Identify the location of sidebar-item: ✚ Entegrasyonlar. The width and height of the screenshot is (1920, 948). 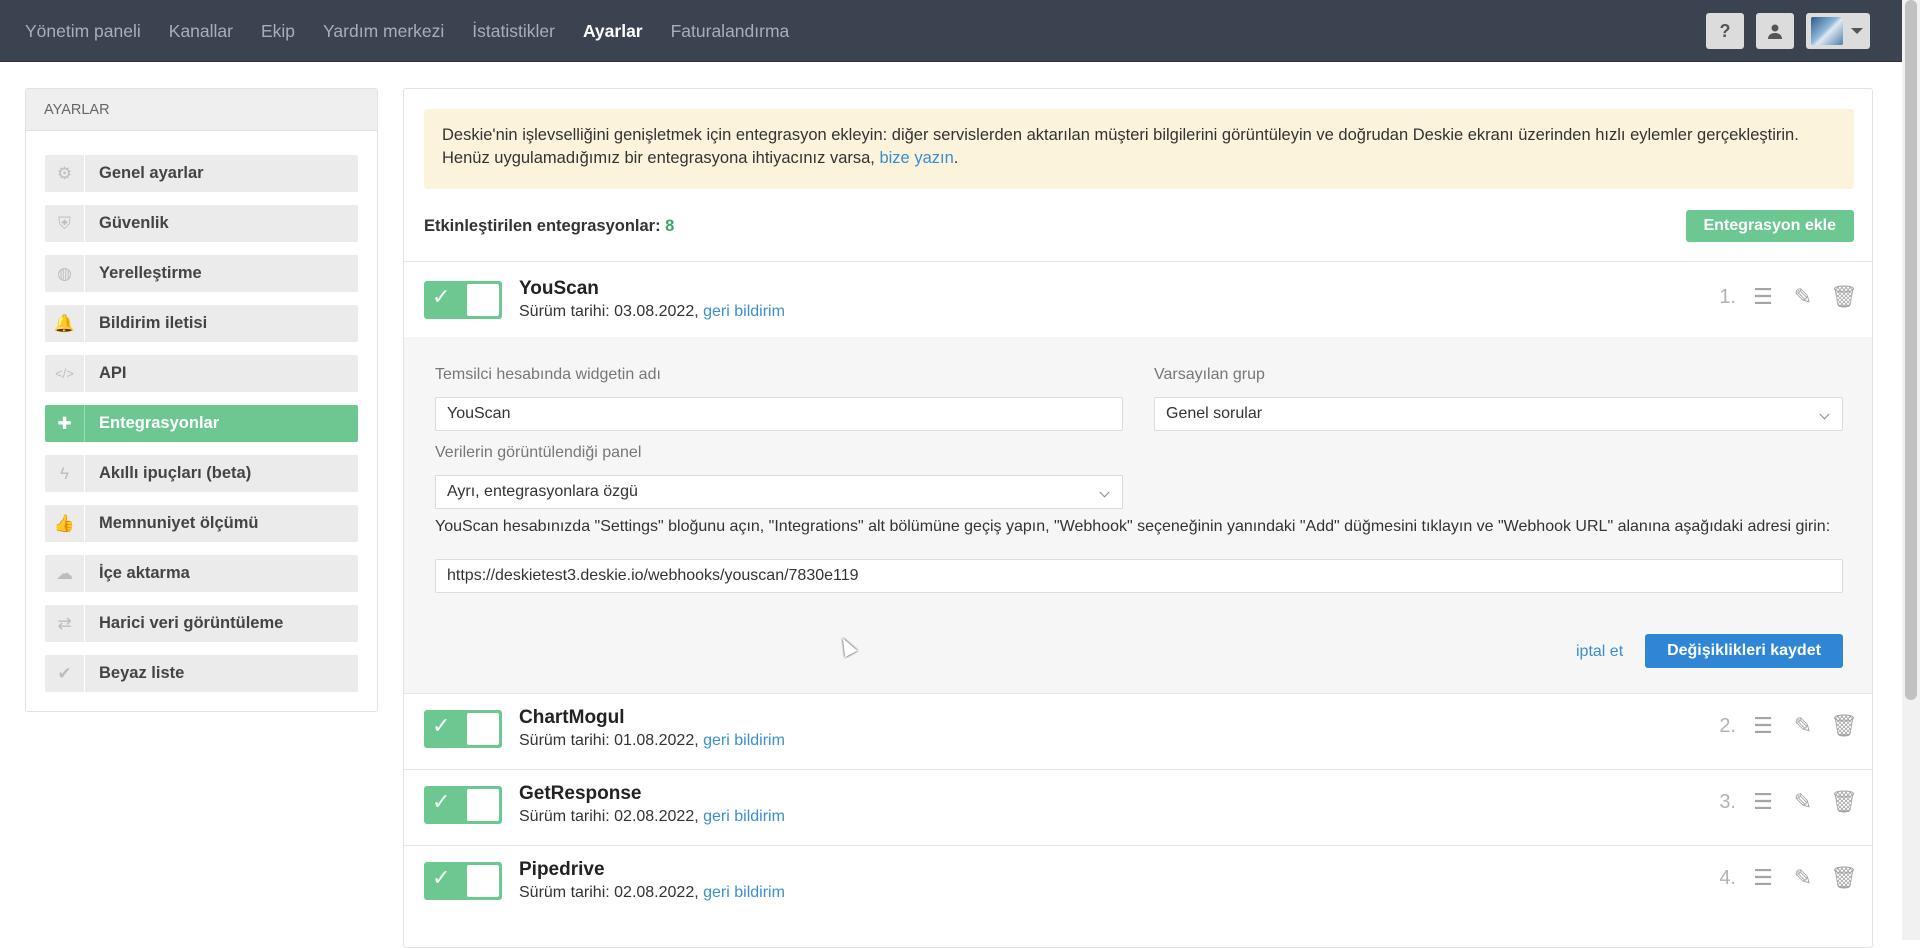
(201, 423).